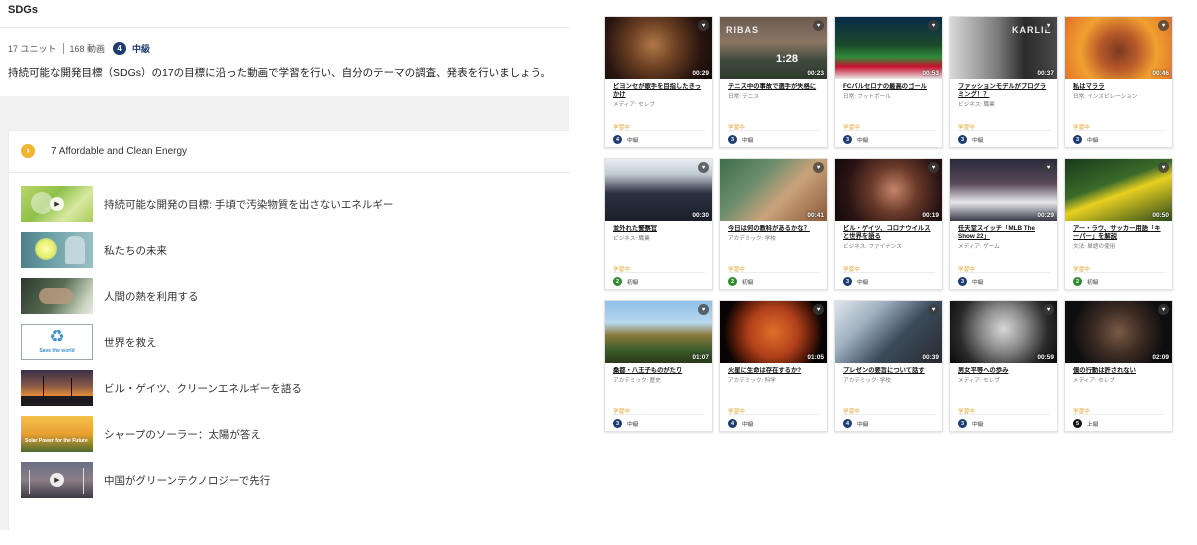 Image resolution: width=1197 pixels, height=545 pixels. I want to click on video-title: FCバルセロナの最高のゴール, so click(889, 87).